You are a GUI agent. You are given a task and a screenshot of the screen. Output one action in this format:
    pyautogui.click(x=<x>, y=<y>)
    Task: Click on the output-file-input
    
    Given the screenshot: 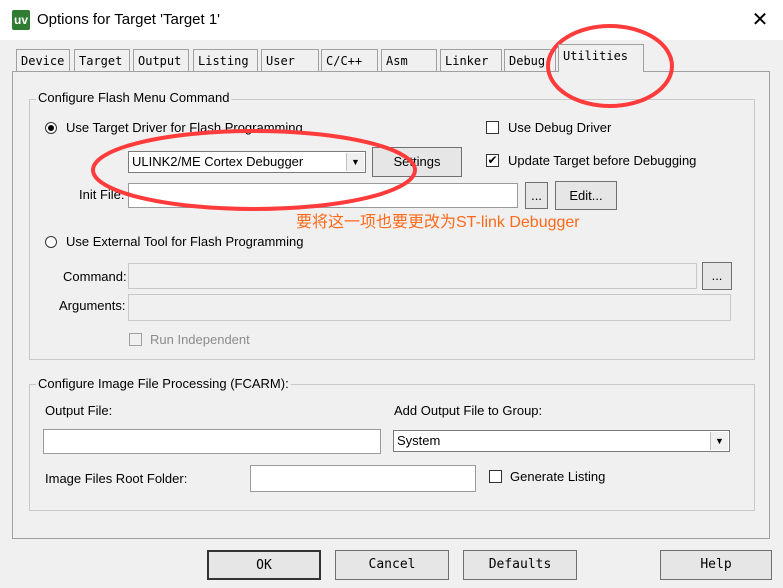 What is the action you would take?
    pyautogui.click(x=212, y=441)
    